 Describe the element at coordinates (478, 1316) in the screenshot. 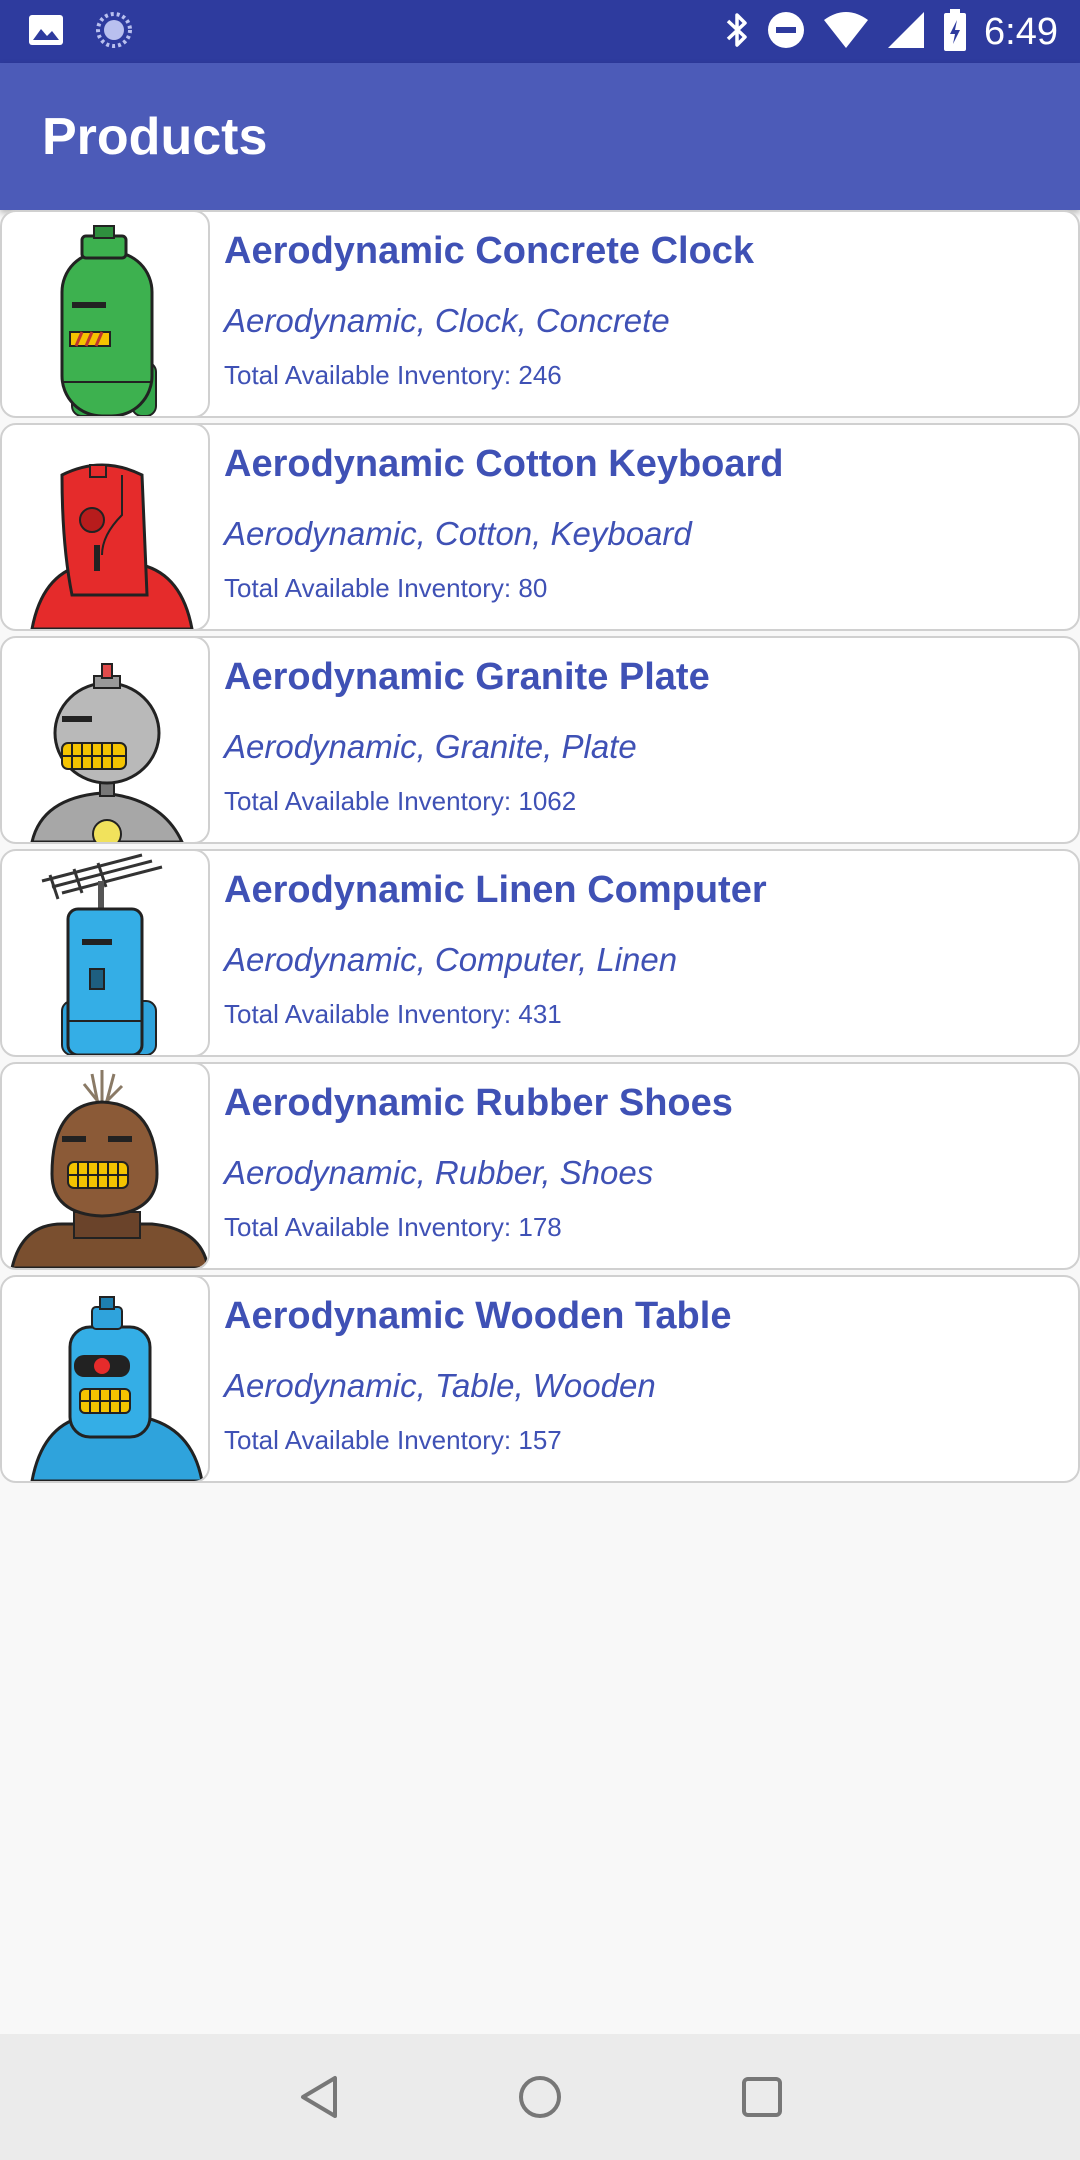

I see `product-name: Aerodynamic Wooden Table` at that location.